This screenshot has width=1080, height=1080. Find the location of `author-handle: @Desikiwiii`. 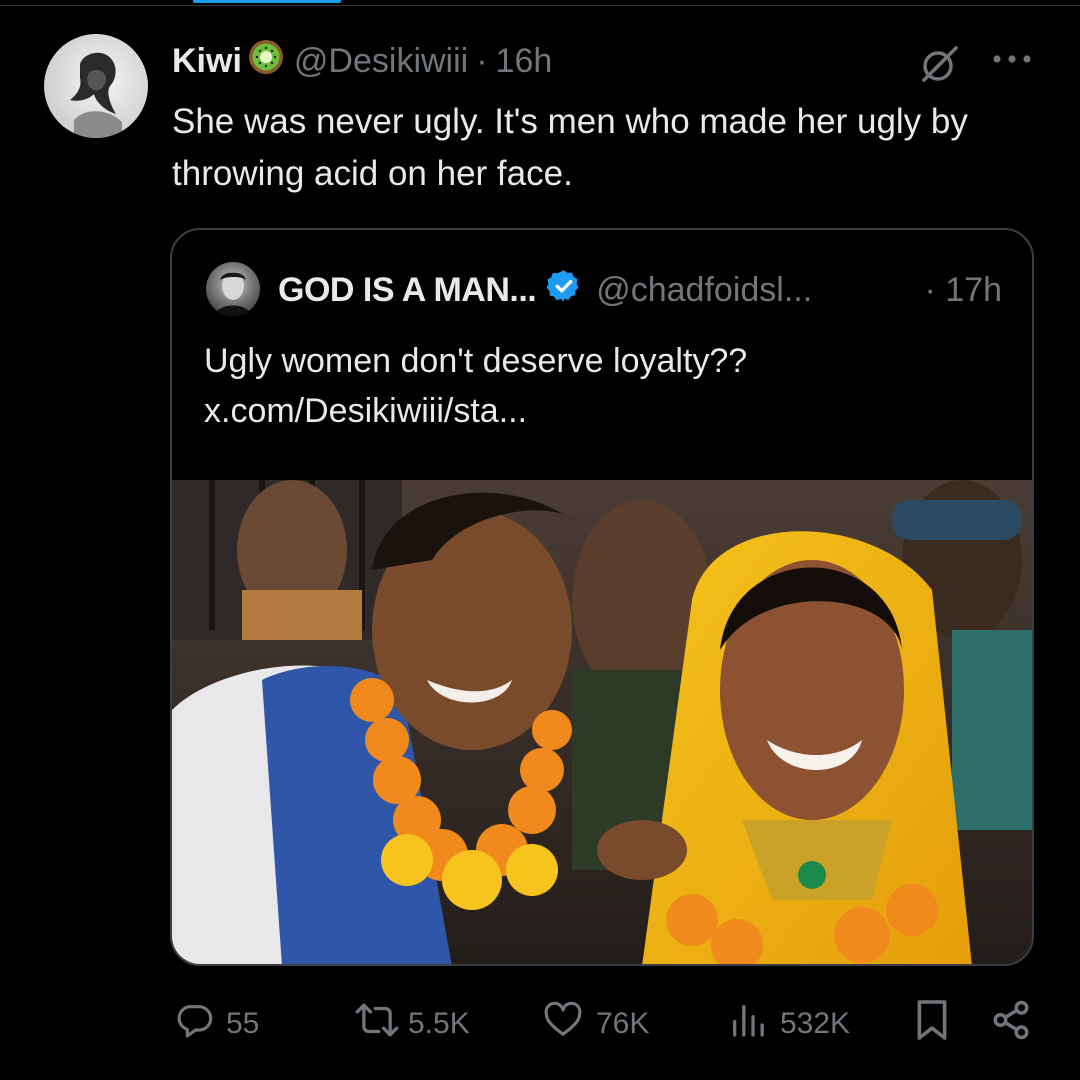

author-handle: @Desikiwiii is located at coordinates (381, 61).